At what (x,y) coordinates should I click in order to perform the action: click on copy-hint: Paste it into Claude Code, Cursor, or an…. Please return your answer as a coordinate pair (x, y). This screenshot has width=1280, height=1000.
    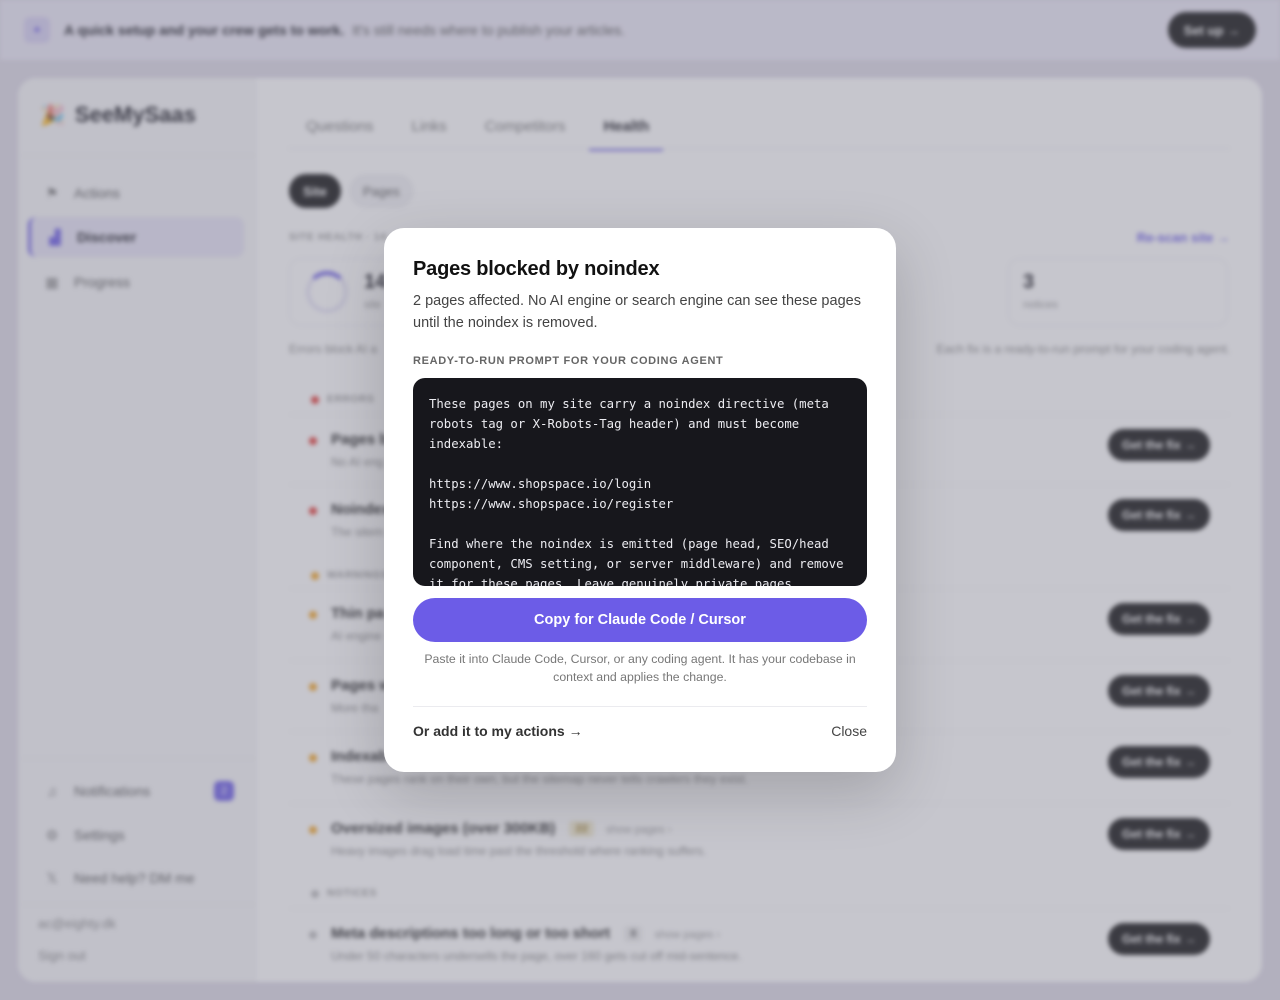
    Looking at the image, I should click on (640, 668).